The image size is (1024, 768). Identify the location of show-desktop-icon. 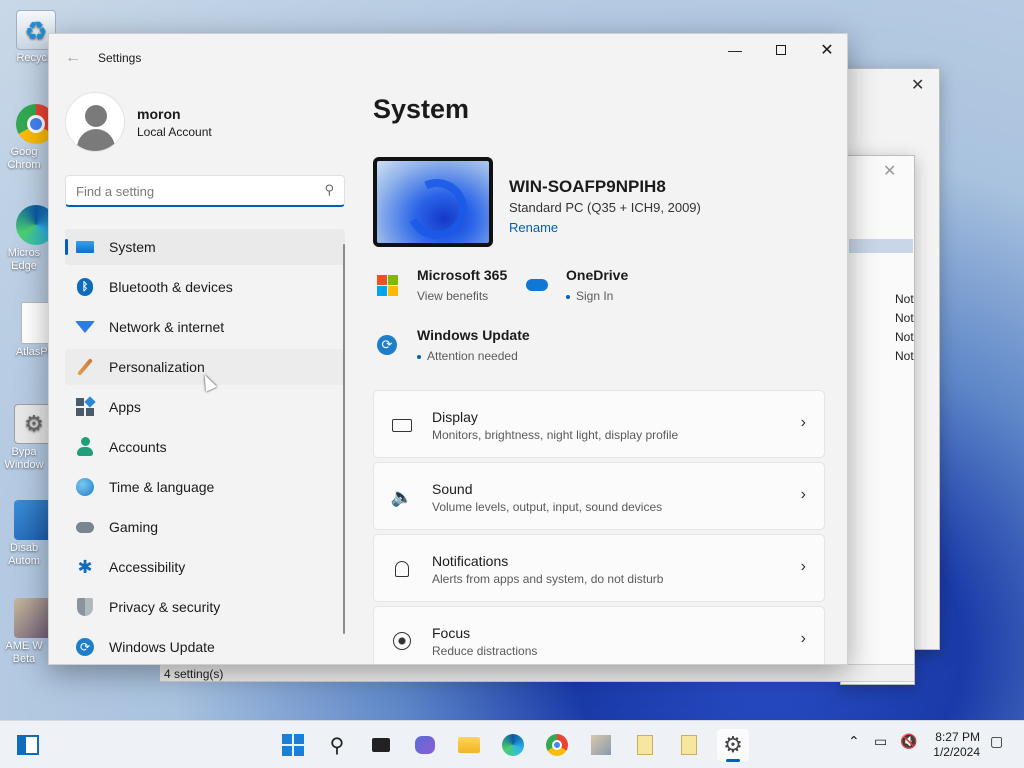
(28, 745).